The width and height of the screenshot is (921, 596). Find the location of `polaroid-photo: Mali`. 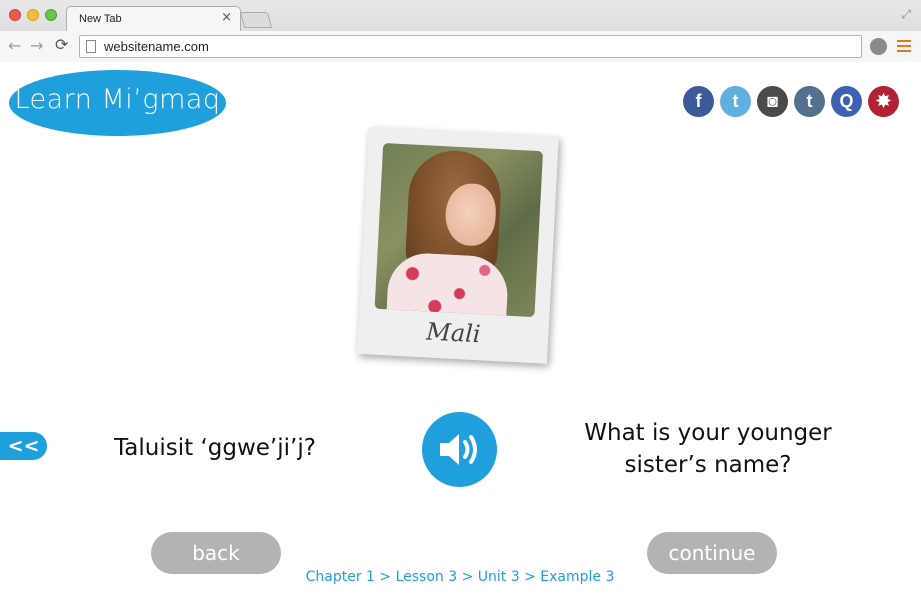

polaroid-photo: Mali is located at coordinates (458, 245).